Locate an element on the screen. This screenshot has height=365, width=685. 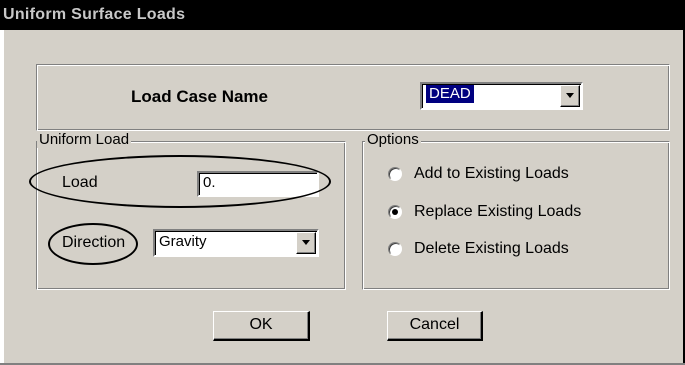
radio-option-label: Delete Existing Loads is located at coordinates (491, 248).